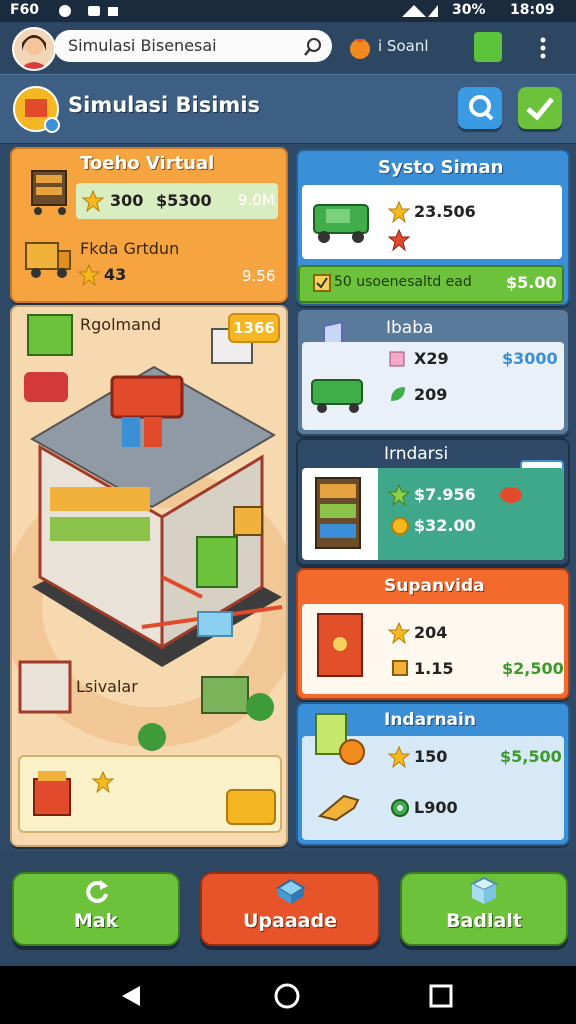  Describe the element at coordinates (288, 11) in the screenshot. I see `status-bar: F60 30% 18:09` at that location.